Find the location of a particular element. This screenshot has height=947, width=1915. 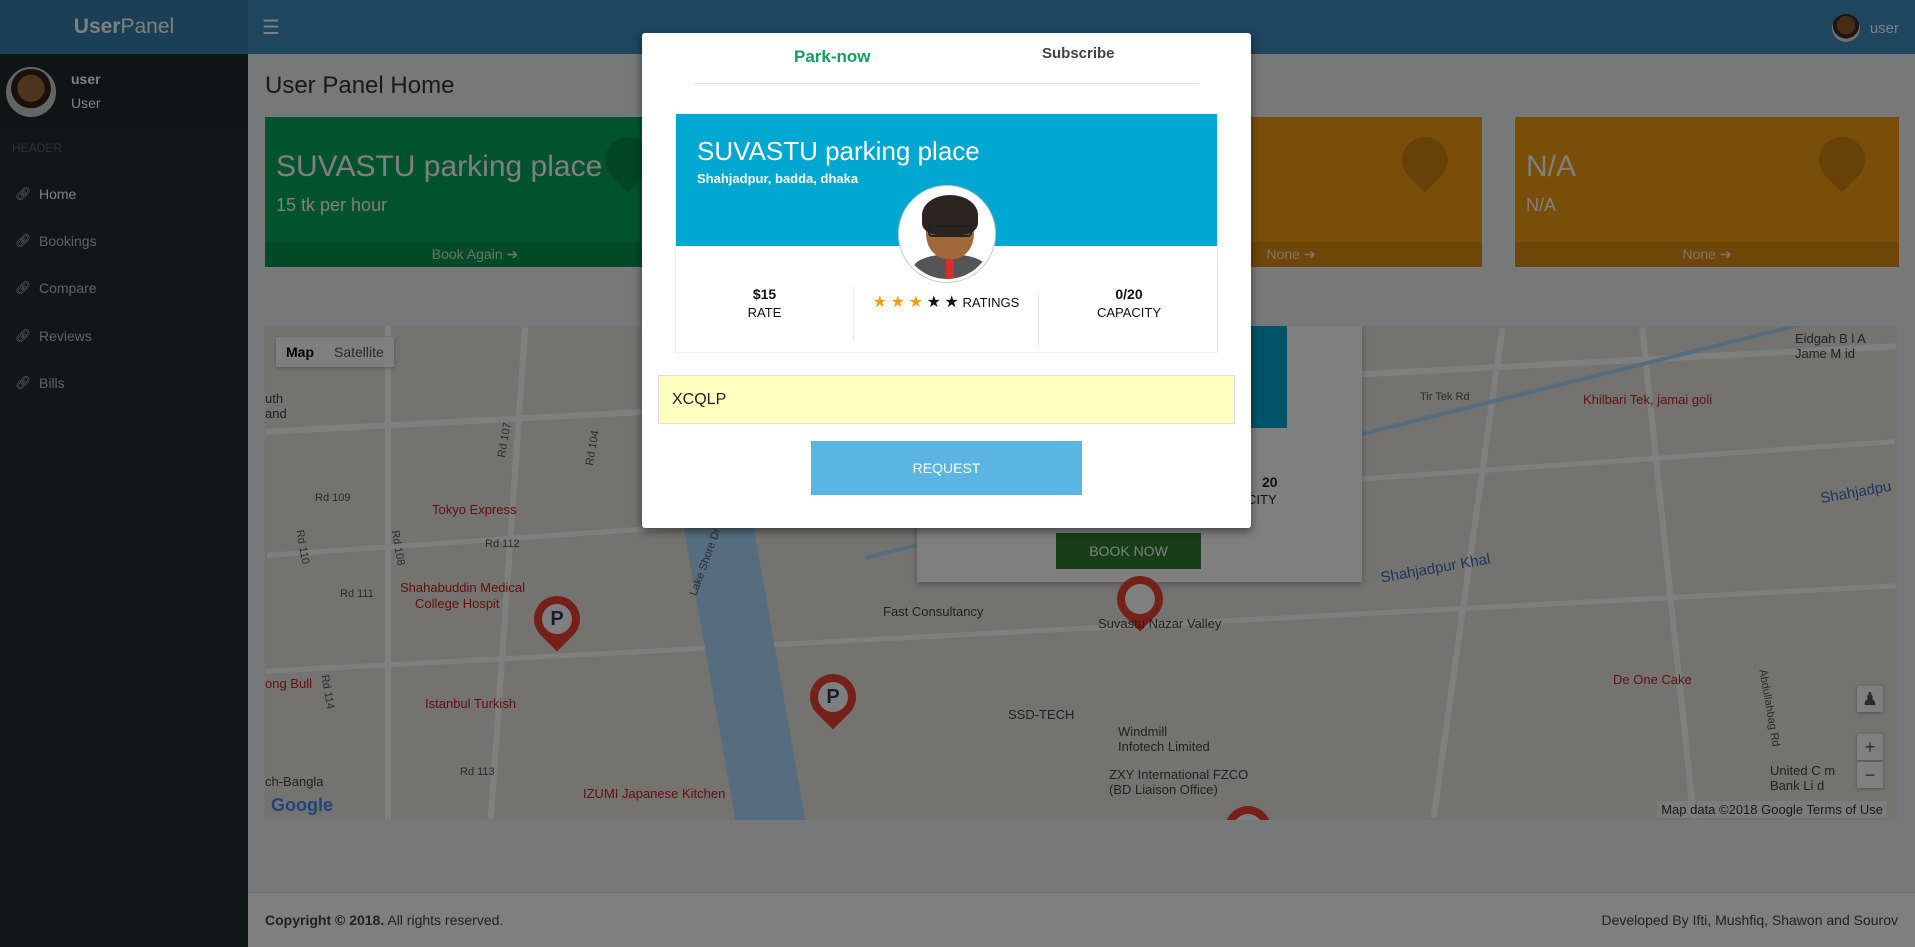

parking-address: Shahjadpur, badda, dhaka is located at coordinates (778, 178).